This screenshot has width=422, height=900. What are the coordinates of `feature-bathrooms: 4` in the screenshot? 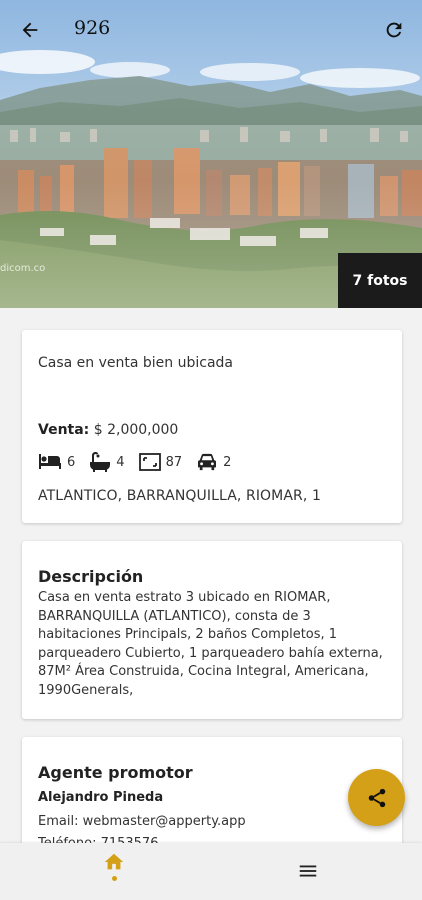 It's located at (107, 462).